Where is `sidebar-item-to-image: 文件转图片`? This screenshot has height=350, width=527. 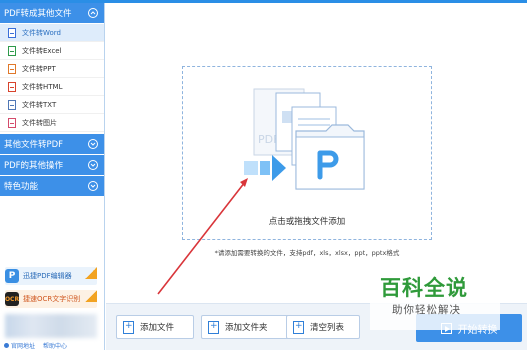 sidebar-item-to-image: 文件转图片 is located at coordinates (52, 123).